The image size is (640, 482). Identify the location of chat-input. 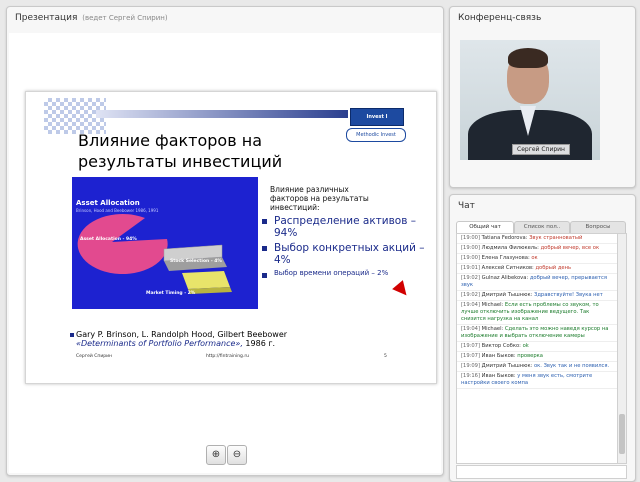
(541, 472).